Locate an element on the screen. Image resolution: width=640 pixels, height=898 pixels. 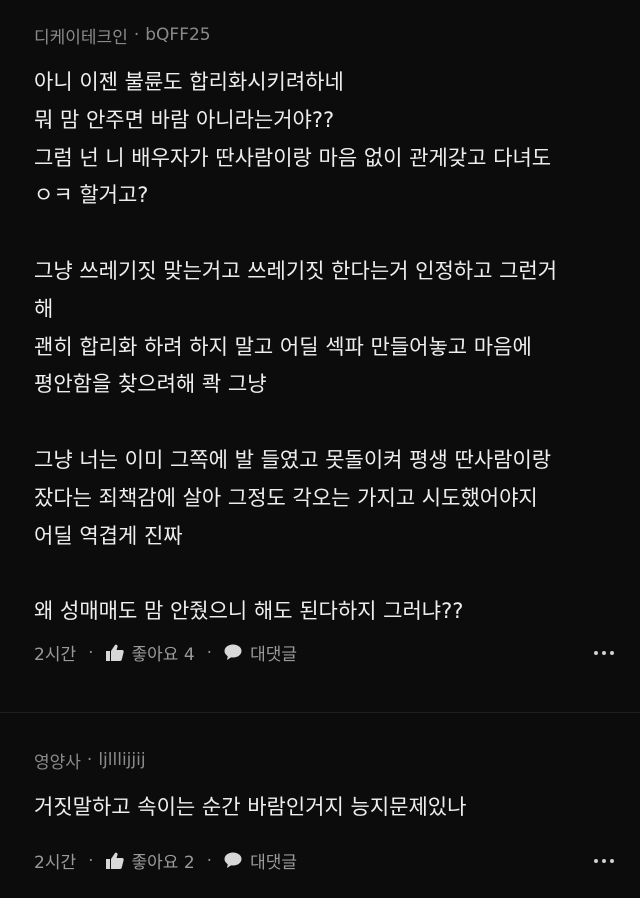
comment-line: 뭐 맘 안주면 바람 아니라는거야?? is located at coordinates (184, 119).